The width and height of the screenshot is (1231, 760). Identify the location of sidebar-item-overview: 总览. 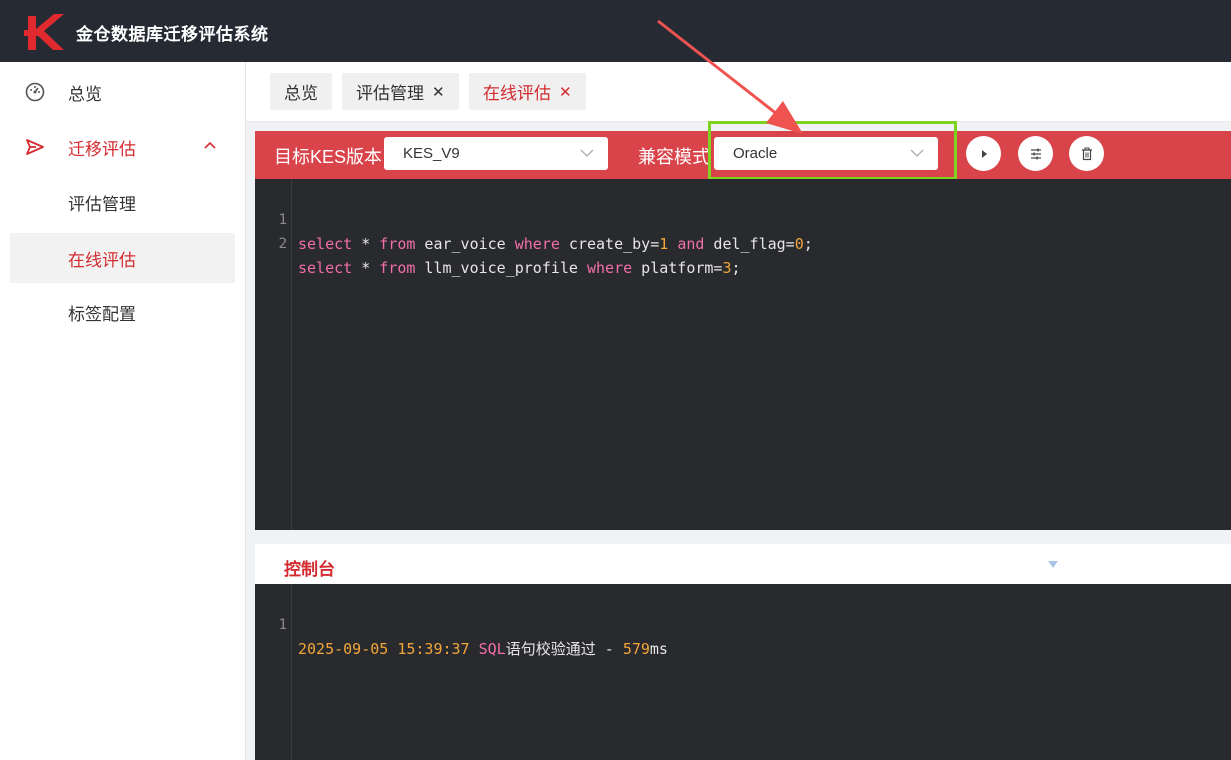
(123, 92).